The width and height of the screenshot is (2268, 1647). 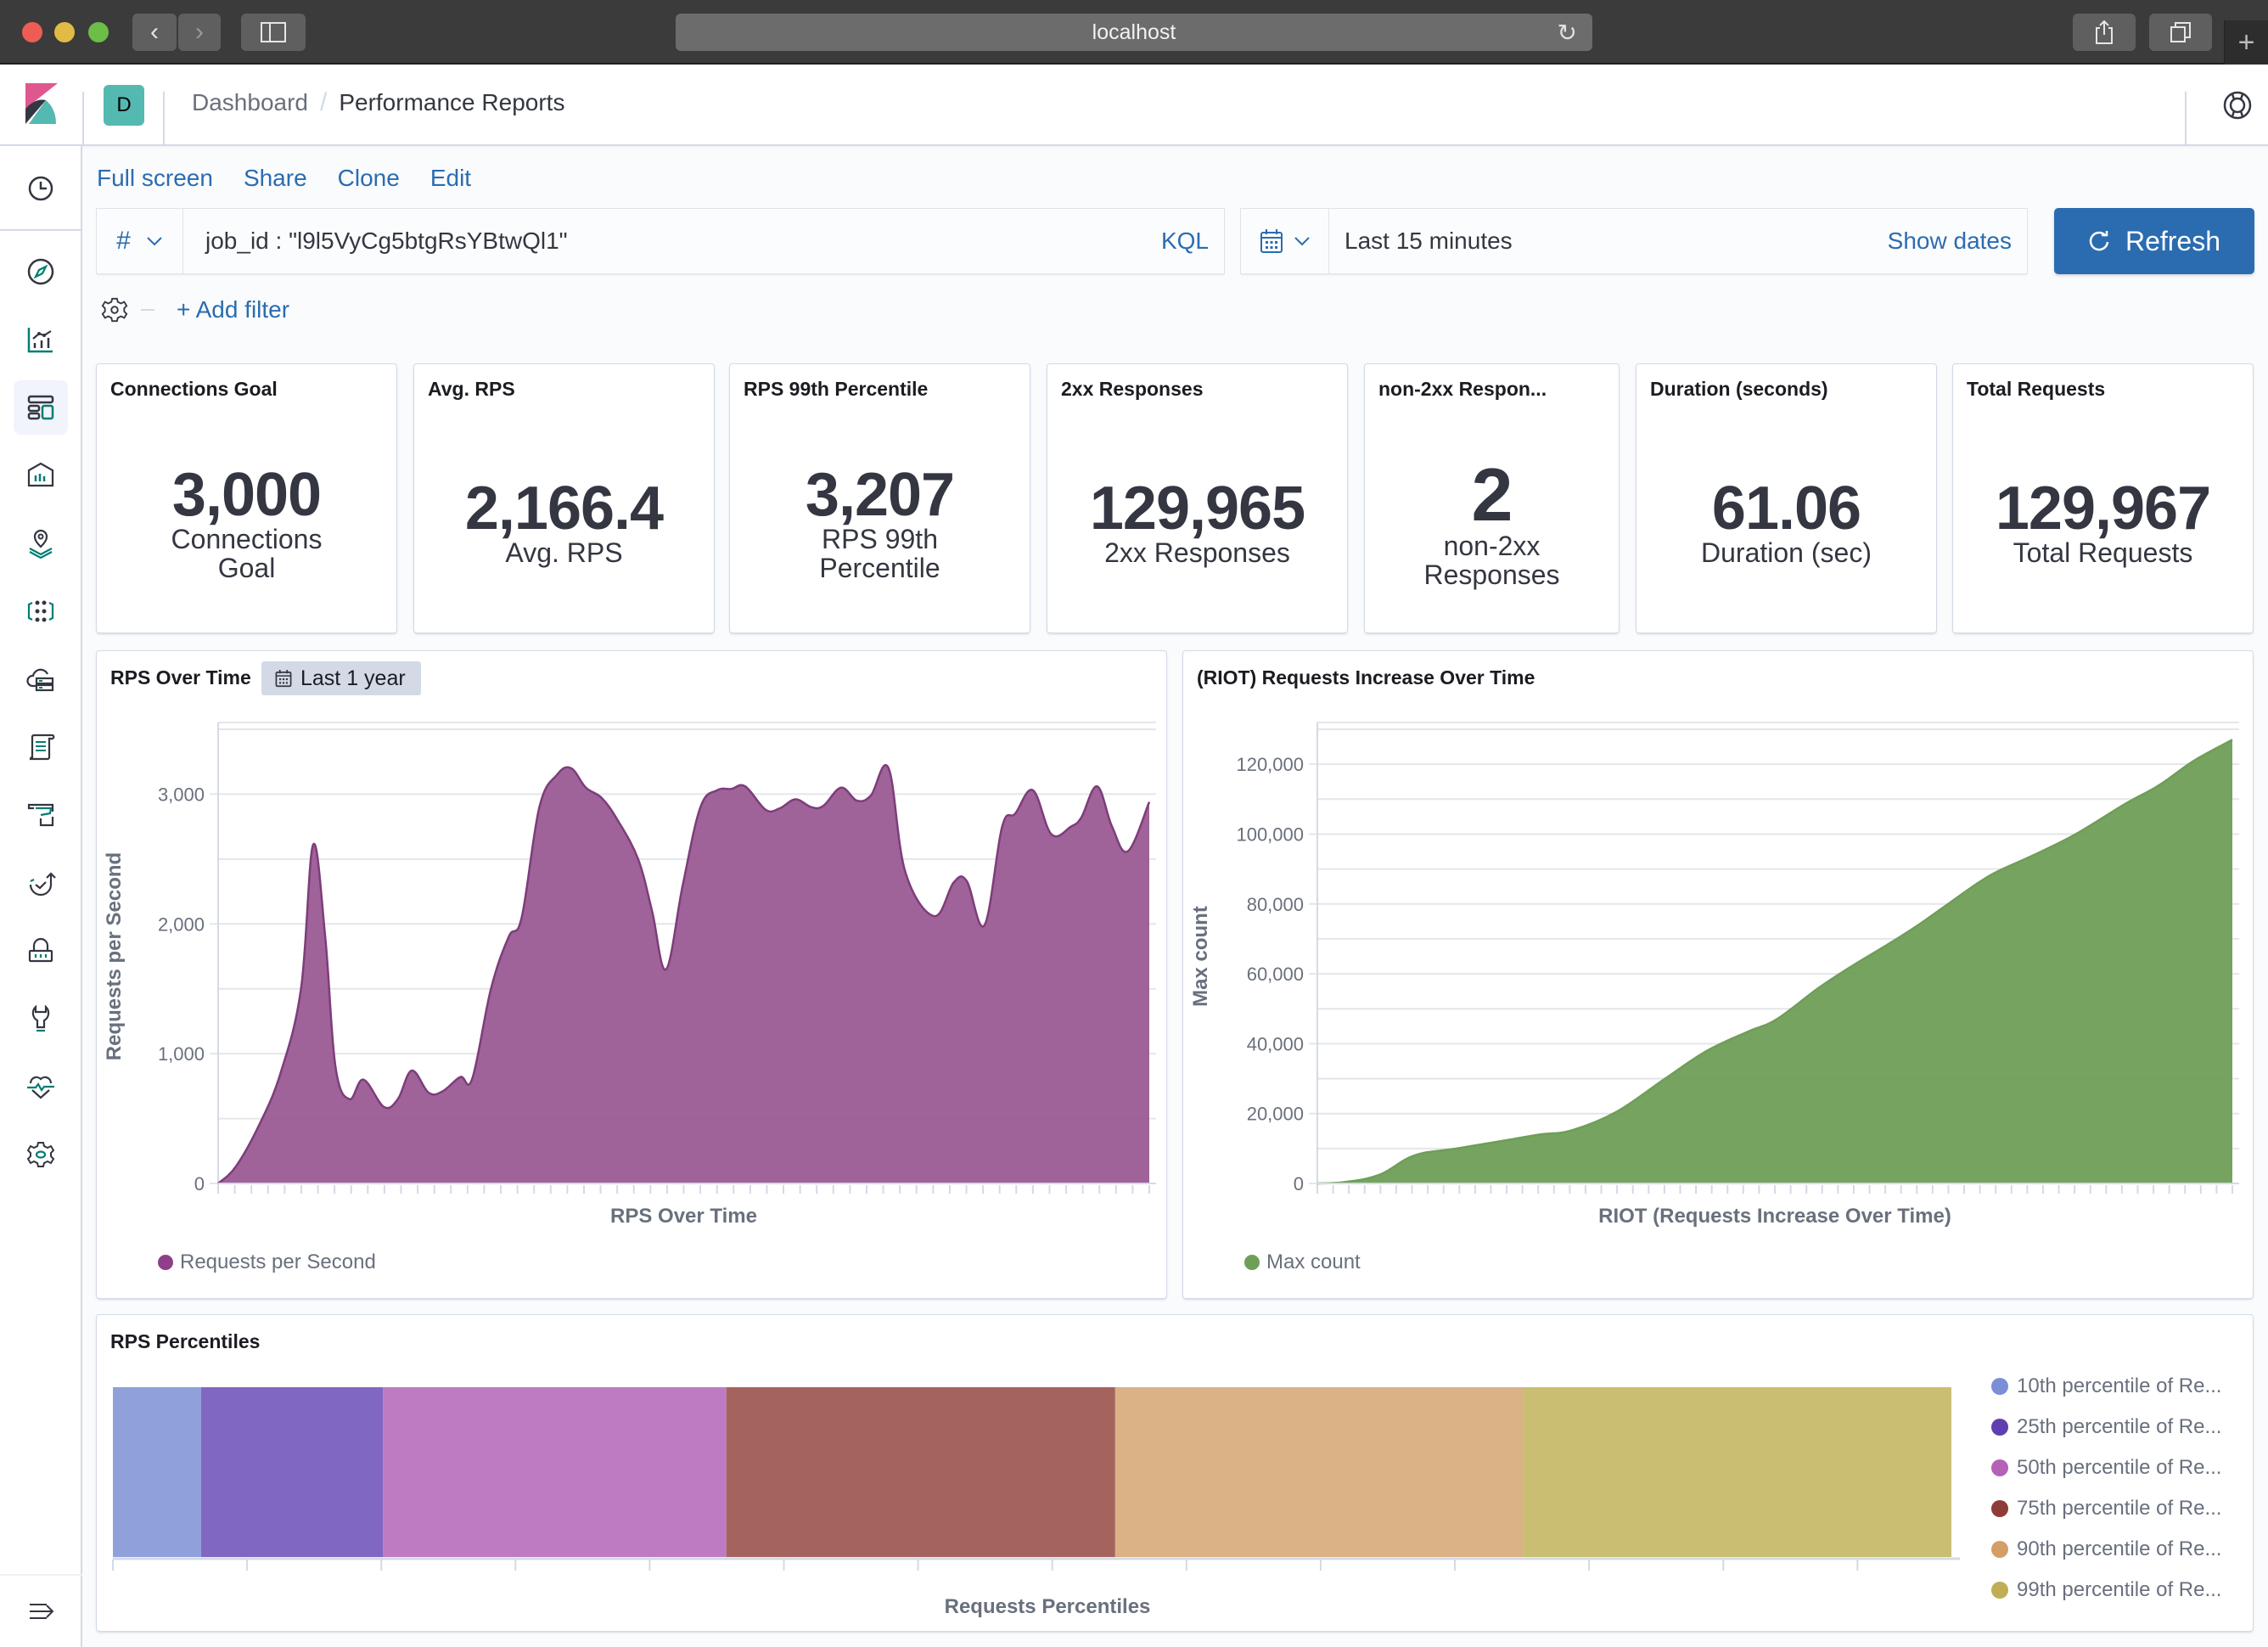 I want to click on breadcrumb-dashboard: Dashboard, so click(x=250, y=102).